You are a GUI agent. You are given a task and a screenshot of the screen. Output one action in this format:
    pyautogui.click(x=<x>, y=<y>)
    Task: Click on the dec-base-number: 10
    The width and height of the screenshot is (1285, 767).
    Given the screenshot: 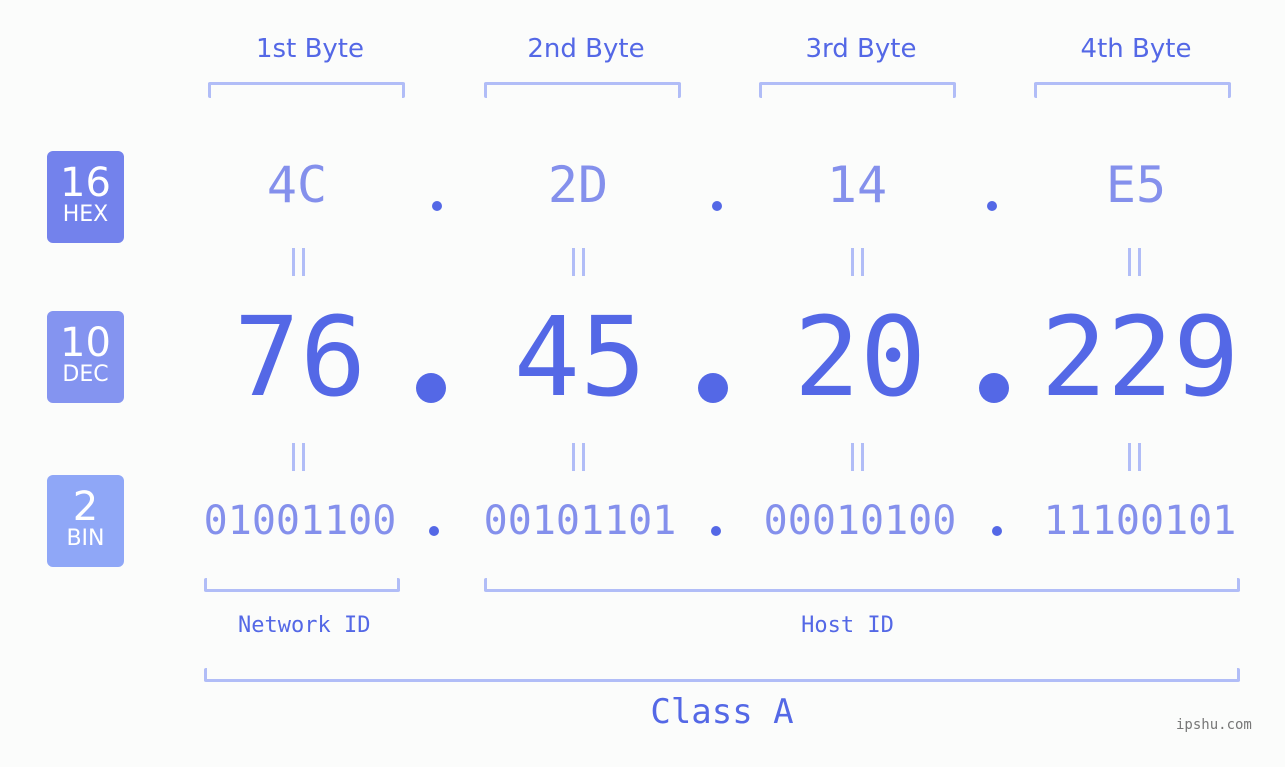 What is the action you would take?
    pyautogui.click(x=85, y=343)
    